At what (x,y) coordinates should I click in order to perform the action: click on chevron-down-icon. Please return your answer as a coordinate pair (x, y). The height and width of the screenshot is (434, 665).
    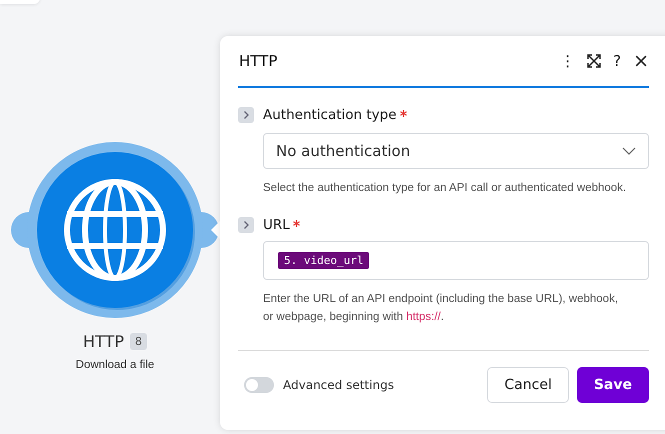
    Looking at the image, I should click on (629, 151).